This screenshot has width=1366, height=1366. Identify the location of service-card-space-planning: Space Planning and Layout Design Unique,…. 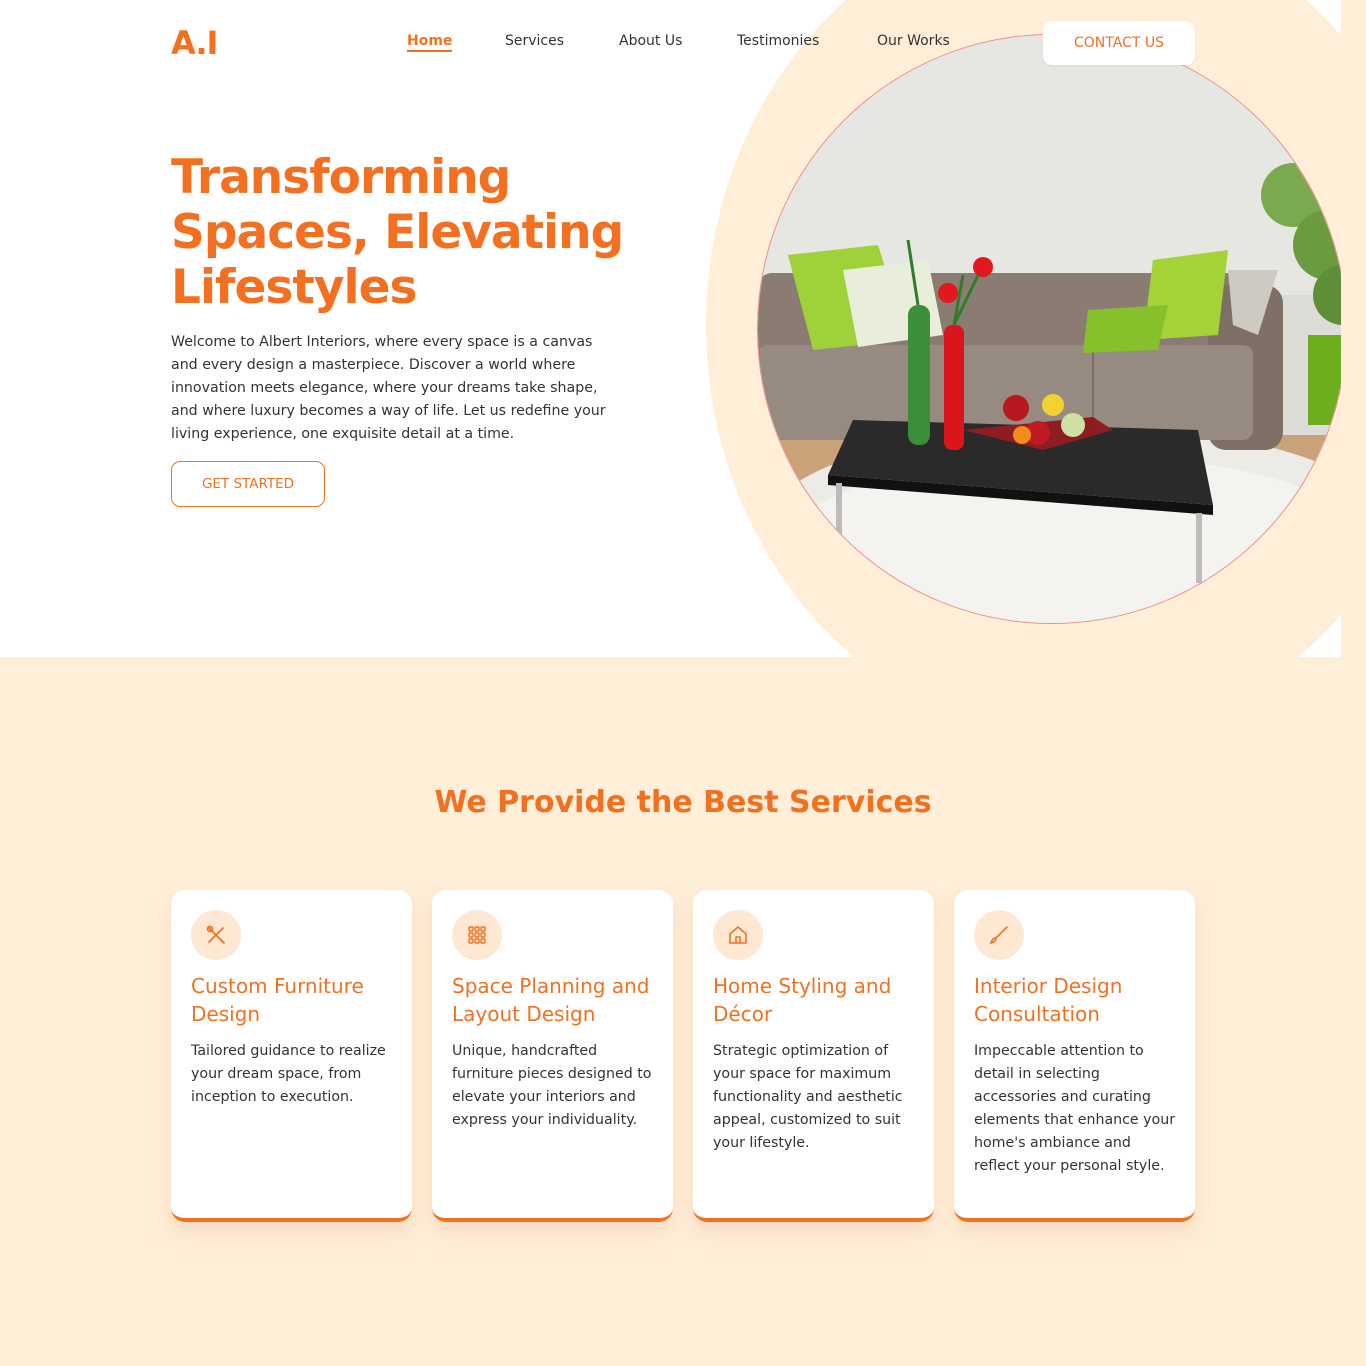
(552, 1056).